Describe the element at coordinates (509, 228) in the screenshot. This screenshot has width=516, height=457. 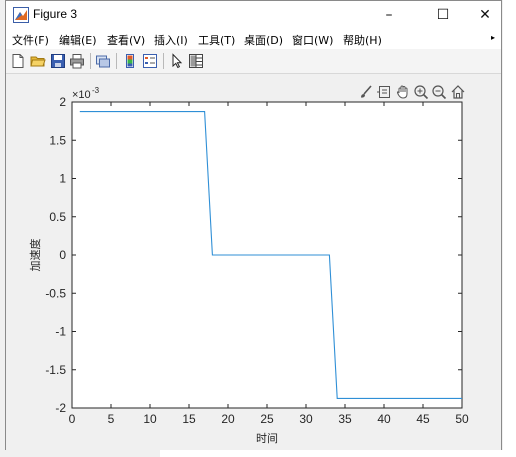
I see `desktop-background-right` at that location.